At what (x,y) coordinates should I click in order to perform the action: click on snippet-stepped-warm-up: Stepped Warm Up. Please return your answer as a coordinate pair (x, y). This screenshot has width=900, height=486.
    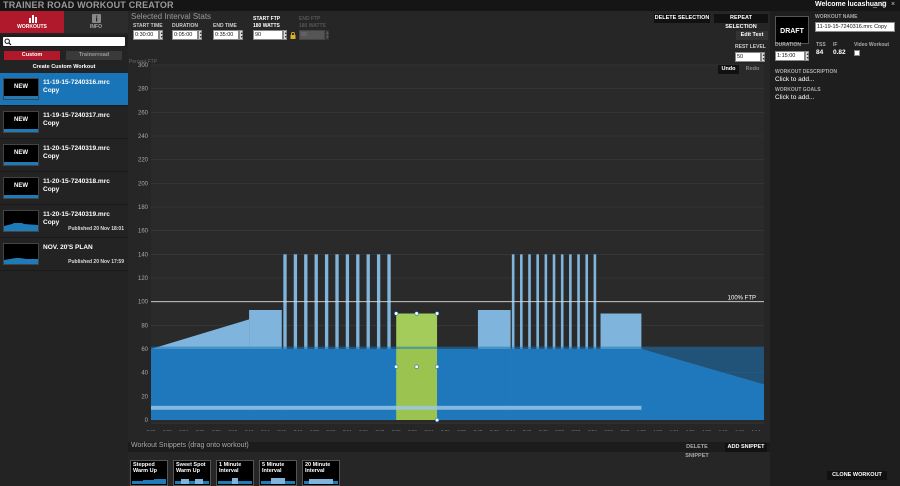
    Looking at the image, I should click on (149, 473).